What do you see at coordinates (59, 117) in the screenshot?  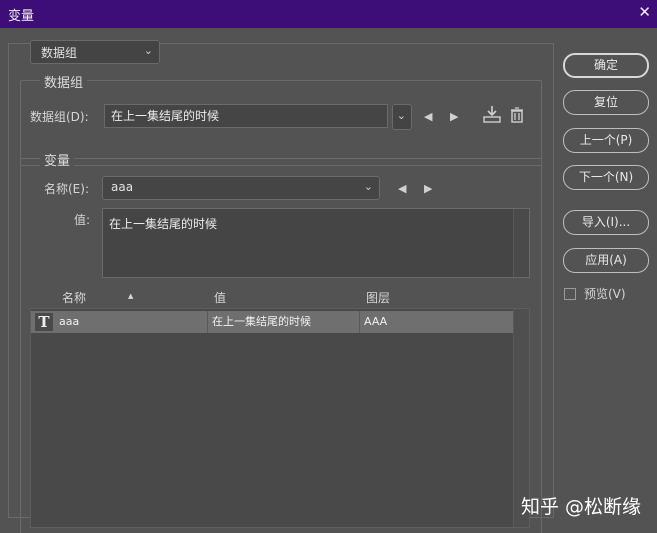 I see `data-group-label: 数据组(D):` at bounding box center [59, 117].